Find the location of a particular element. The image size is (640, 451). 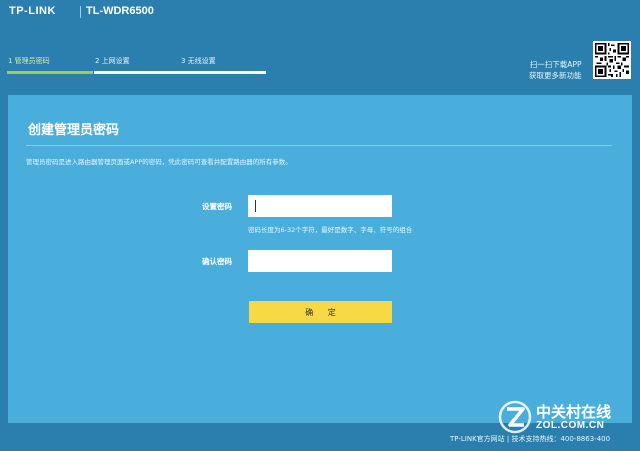

step-admin-password: 1 管理员密码 is located at coordinates (50, 65).